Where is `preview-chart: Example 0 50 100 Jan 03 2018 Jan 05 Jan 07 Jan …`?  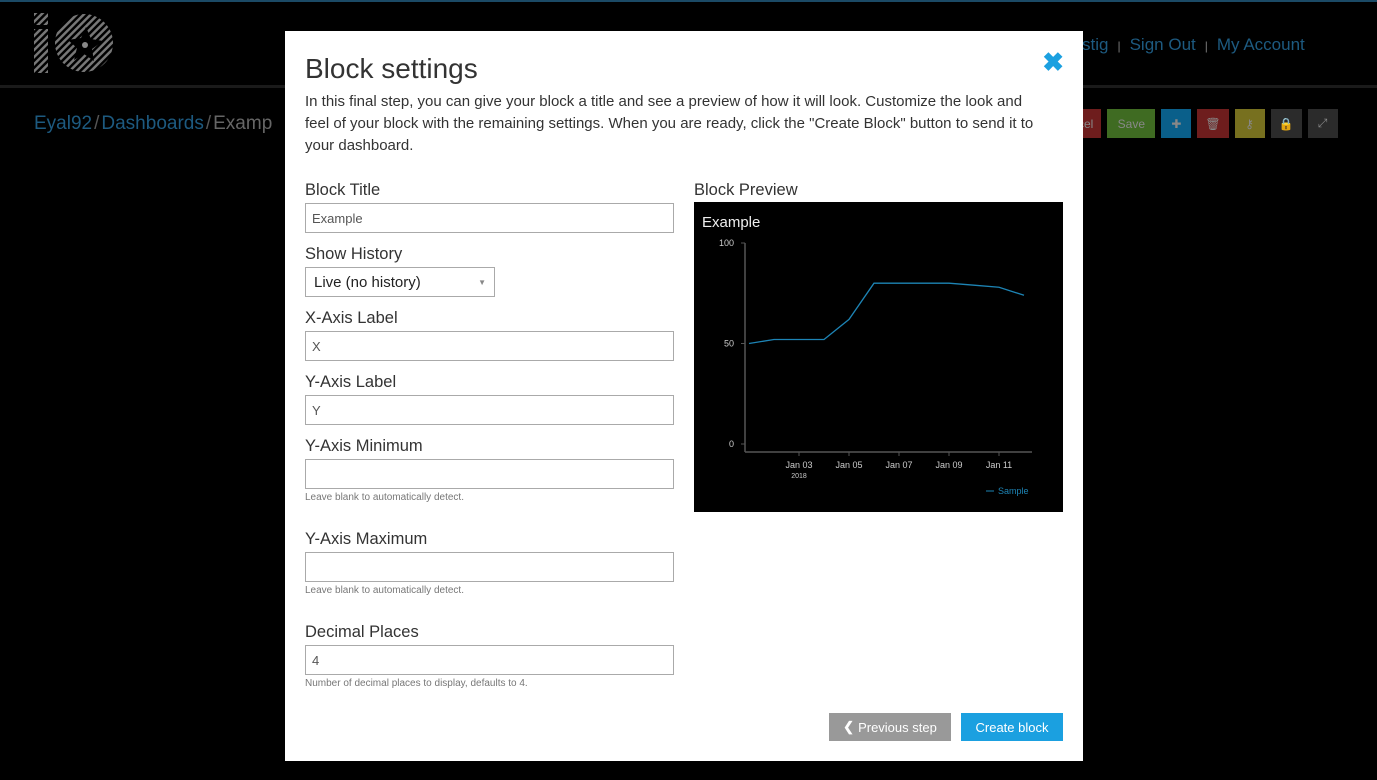
preview-chart: Example 0 50 100 Jan 03 2018 Jan 05 Jan 07 Jan … is located at coordinates (867, 355).